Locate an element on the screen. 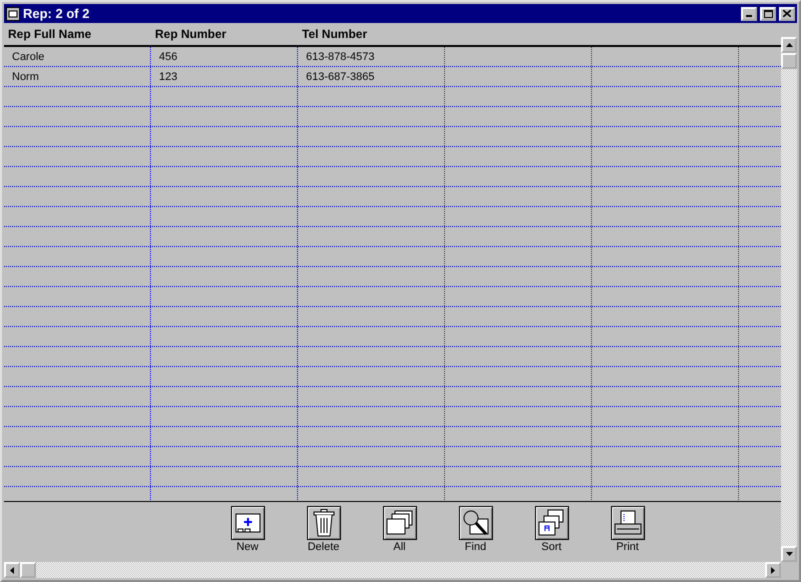  column-header: Rep Number is located at coordinates (191, 34).